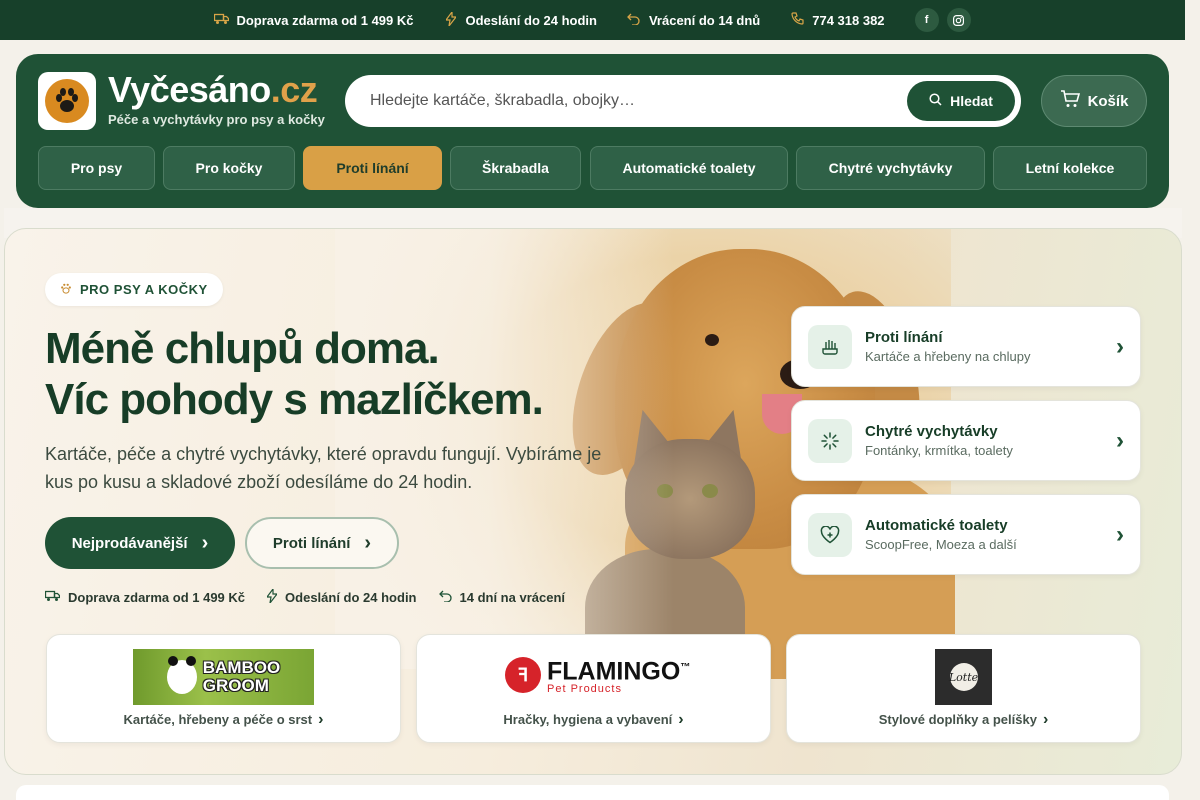 Image resolution: width=1200 pixels, height=800 pixels. I want to click on logo, so click(67, 101).